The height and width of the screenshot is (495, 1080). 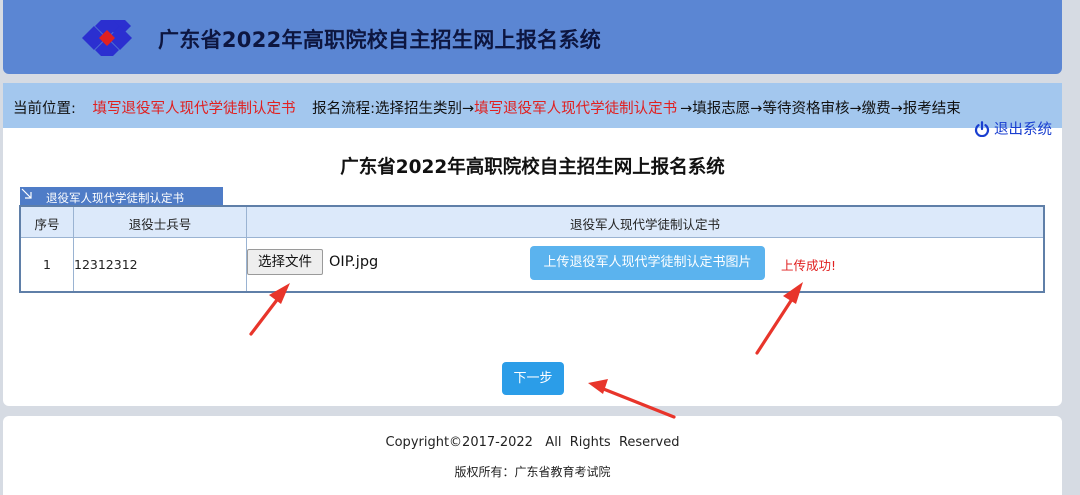 What do you see at coordinates (26, 193) in the screenshot?
I see `corner-arrow-icon` at bounding box center [26, 193].